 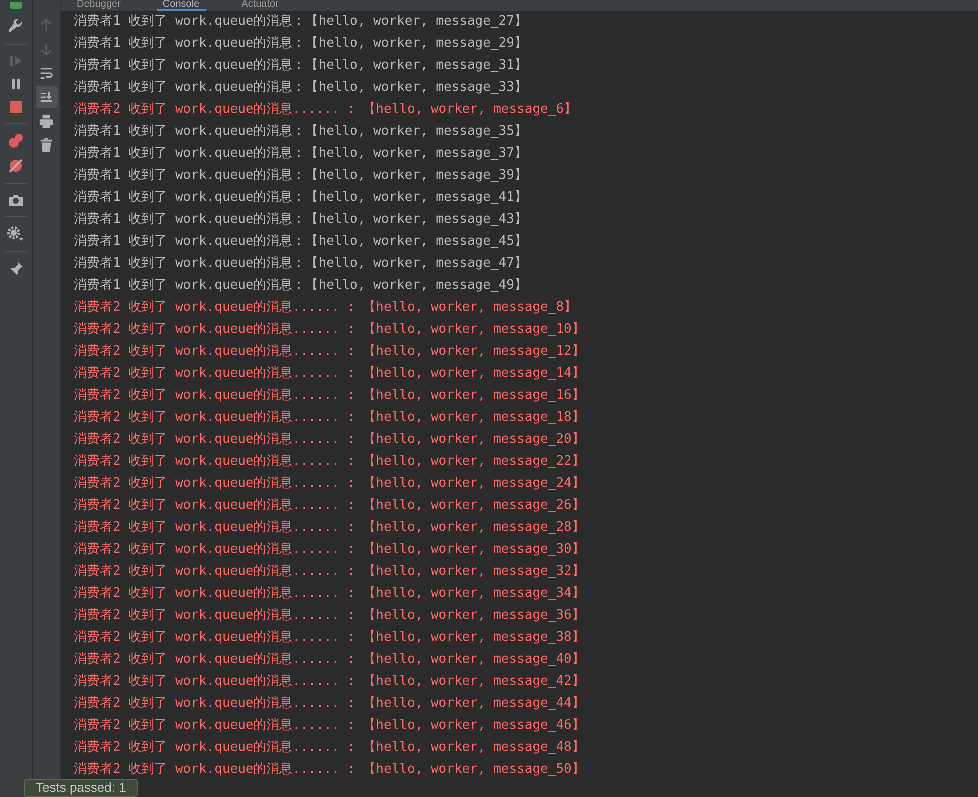 What do you see at coordinates (301, 88) in the screenshot?
I see `console-line: 消费者1 收到了 work.queue的消息：【hello, worker, message_33】` at bounding box center [301, 88].